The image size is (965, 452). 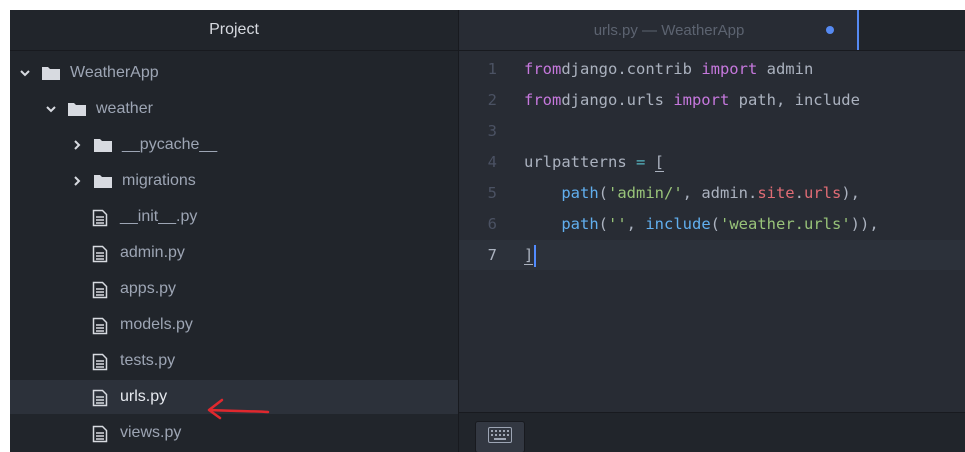 What do you see at coordinates (720, 193) in the screenshot?
I see `code-token: , admin.` at bounding box center [720, 193].